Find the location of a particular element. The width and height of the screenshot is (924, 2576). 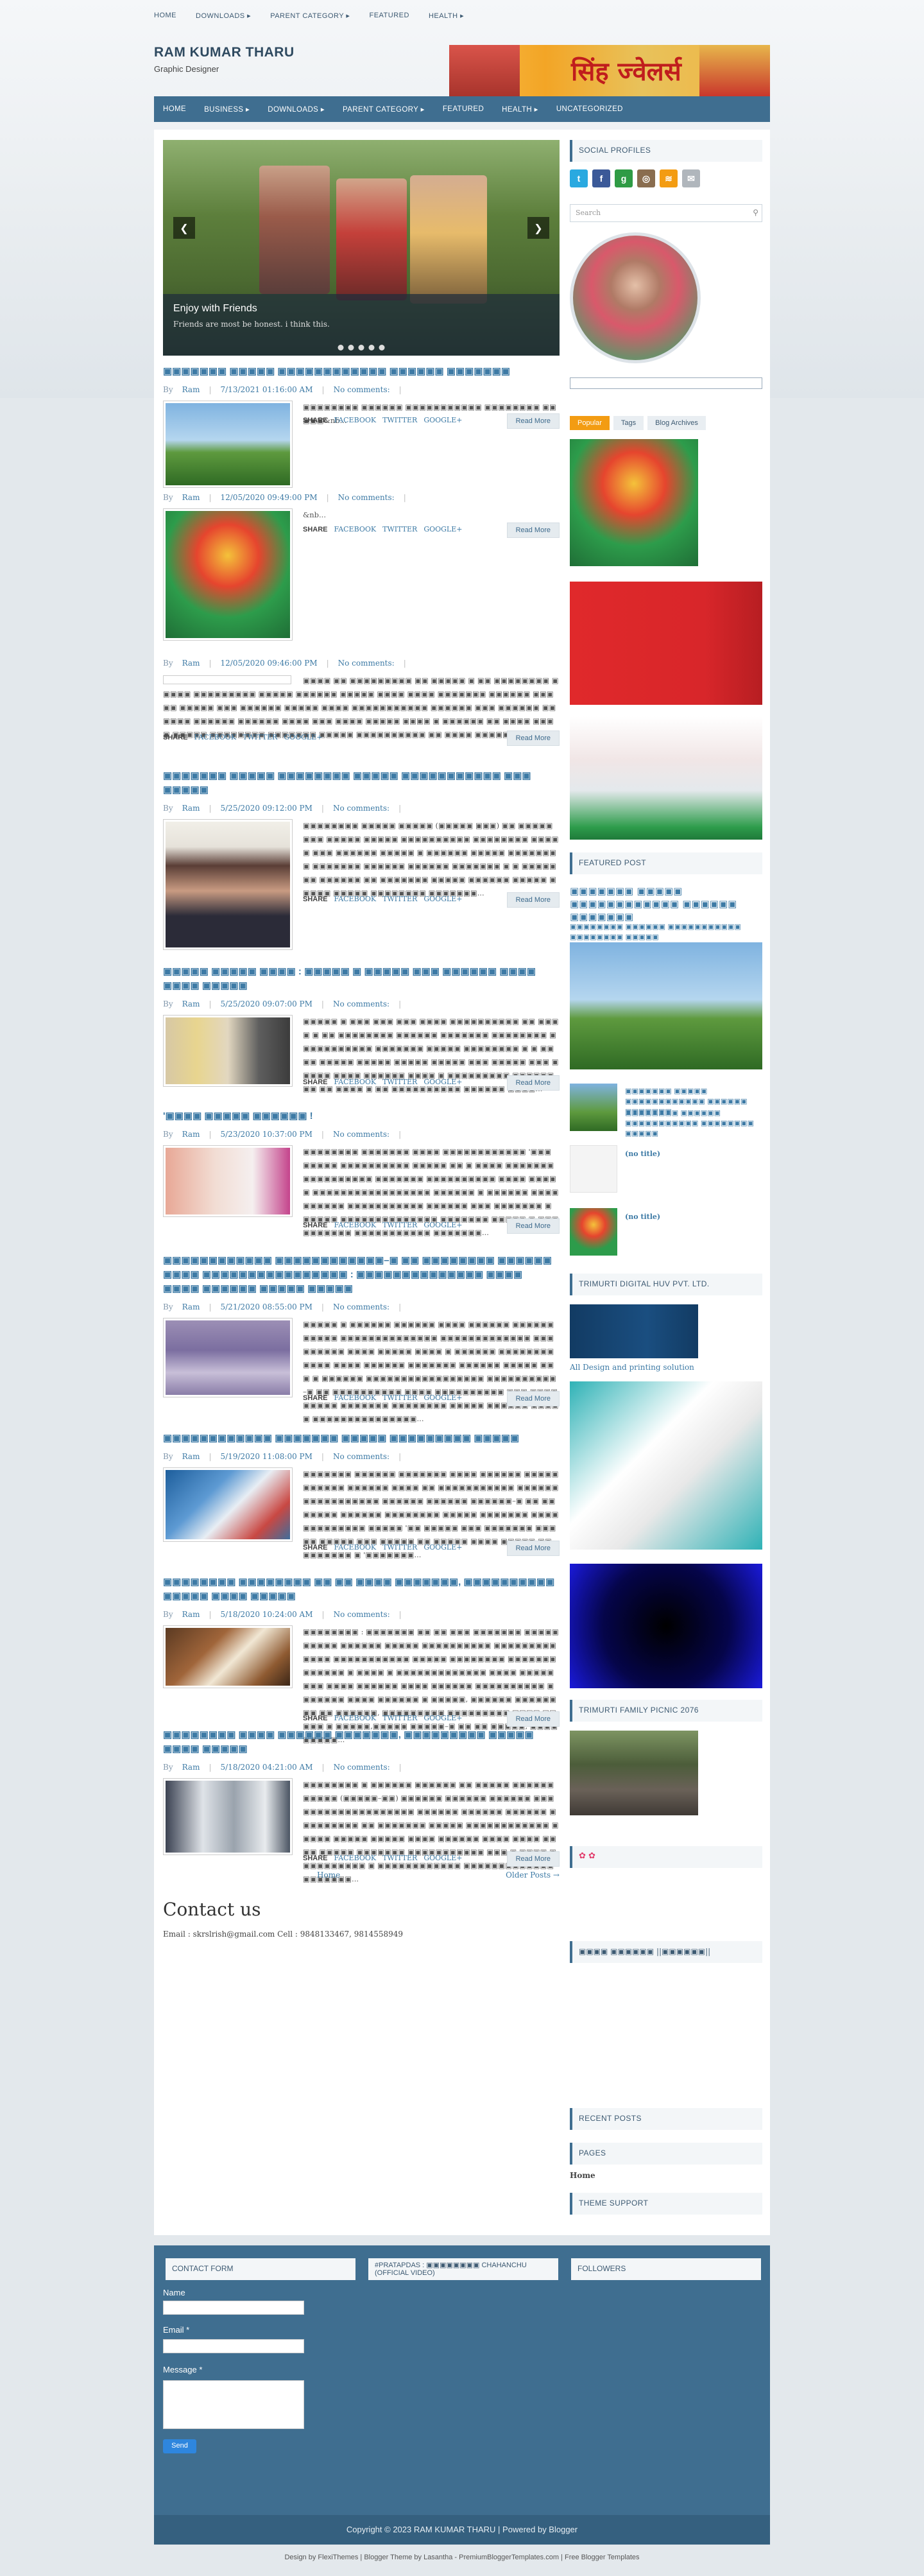

facebook-icon: f is located at coordinates (601, 178).